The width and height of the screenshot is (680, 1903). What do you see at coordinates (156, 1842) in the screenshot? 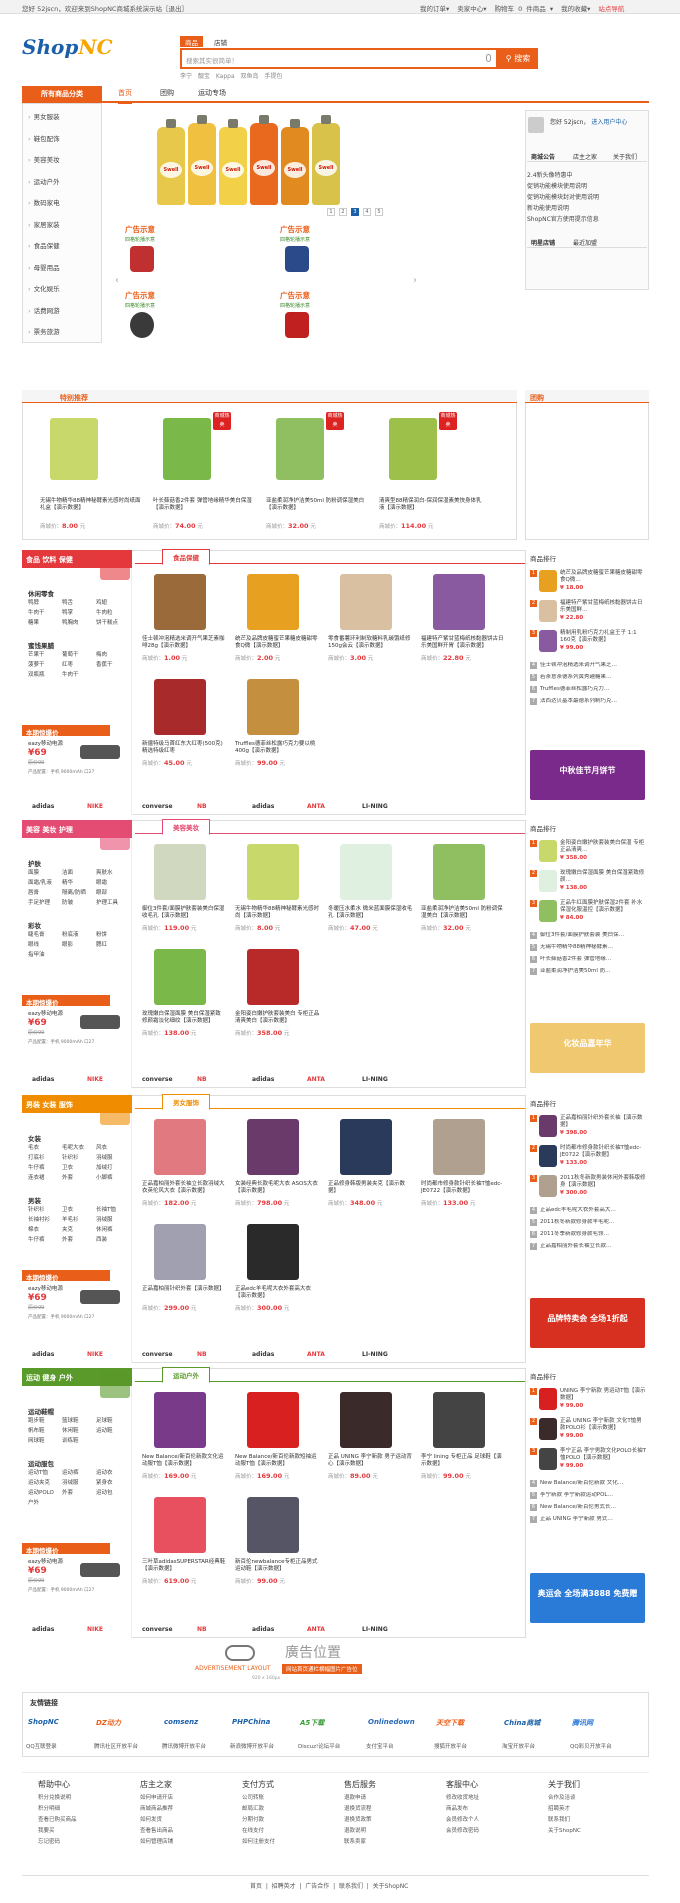
I see `footer-link: 如何管理店铺` at bounding box center [156, 1842].